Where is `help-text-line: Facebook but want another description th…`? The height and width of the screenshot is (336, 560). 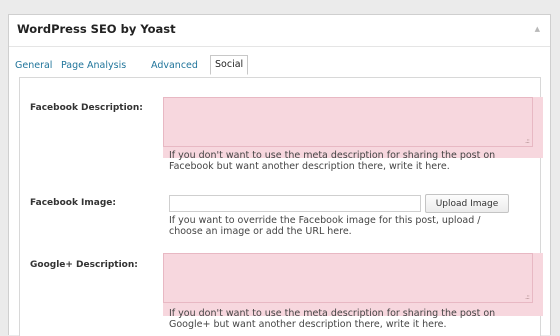
help-text-line: Facebook but want another description th… is located at coordinates (309, 166).